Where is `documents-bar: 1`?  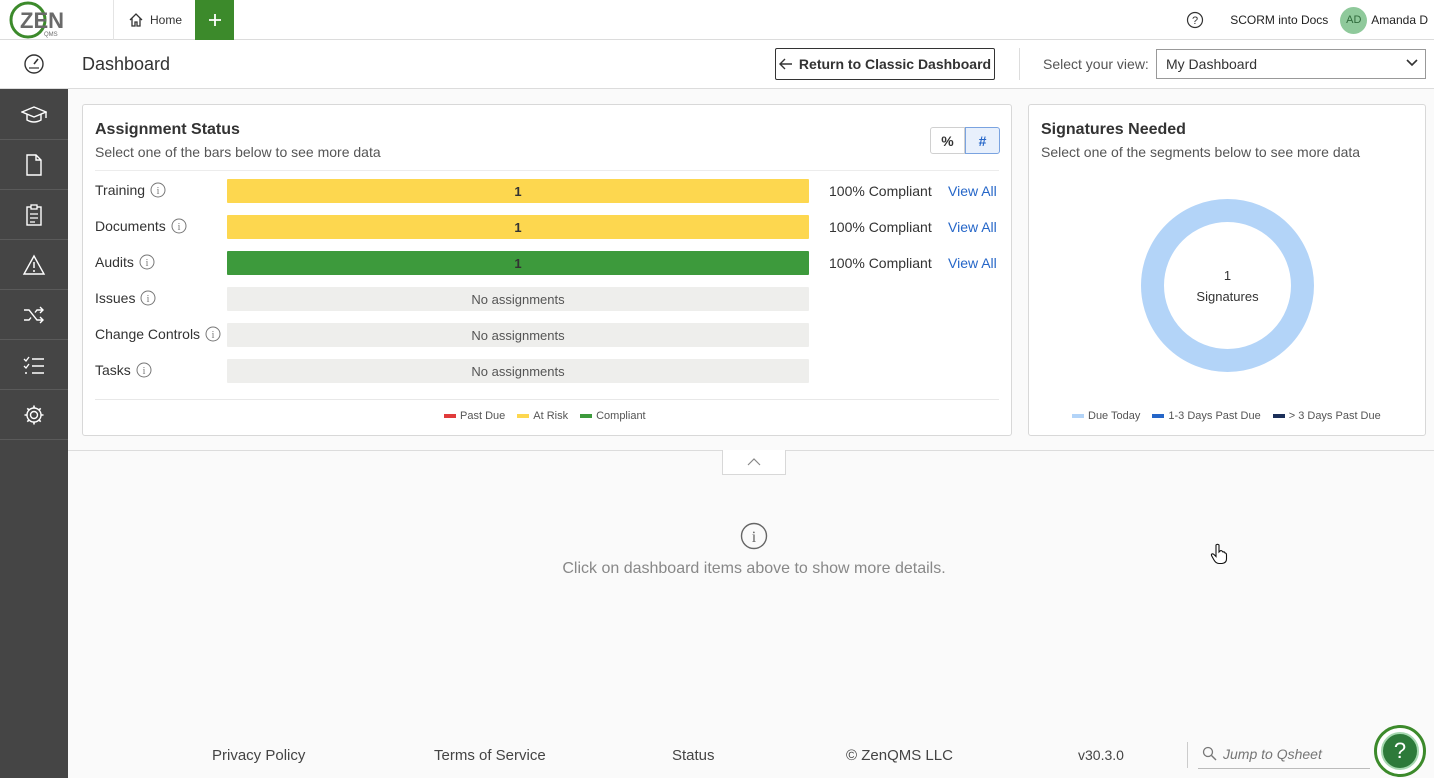
documents-bar: 1 is located at coordinates (518, 227).